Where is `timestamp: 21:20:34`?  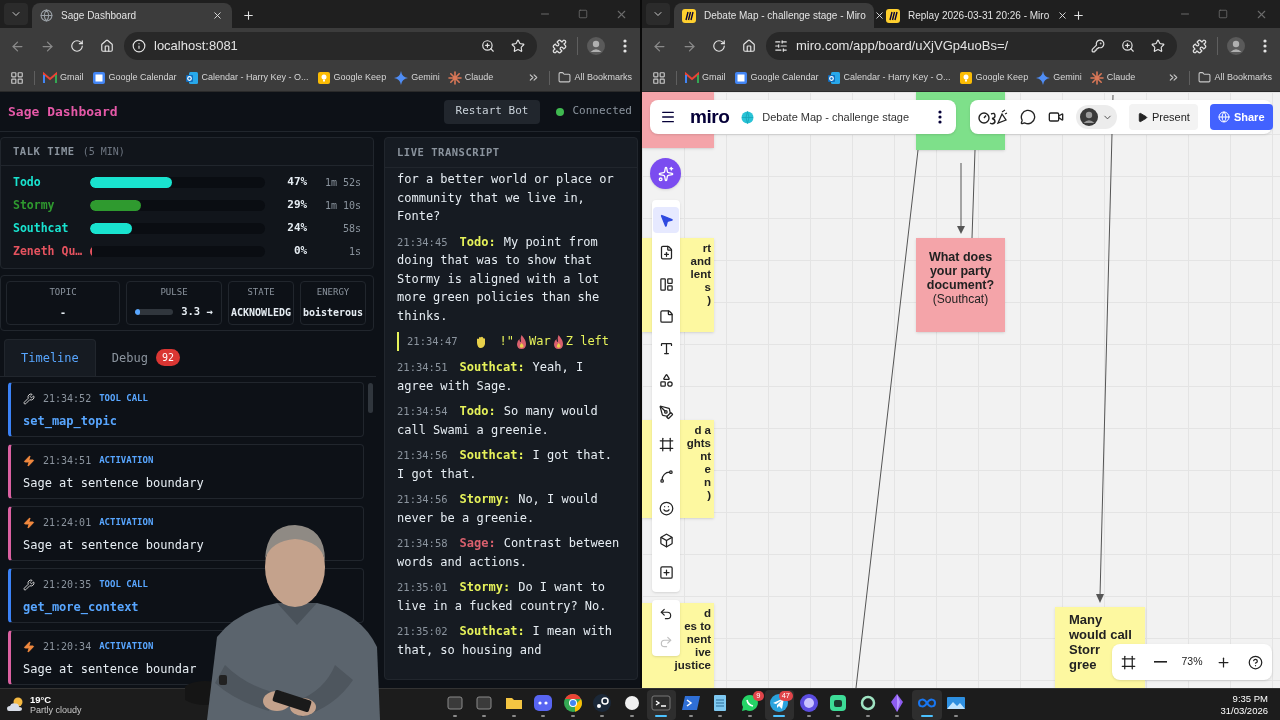 timestamp: 21:20:34 is located at coordinates (67, 647).